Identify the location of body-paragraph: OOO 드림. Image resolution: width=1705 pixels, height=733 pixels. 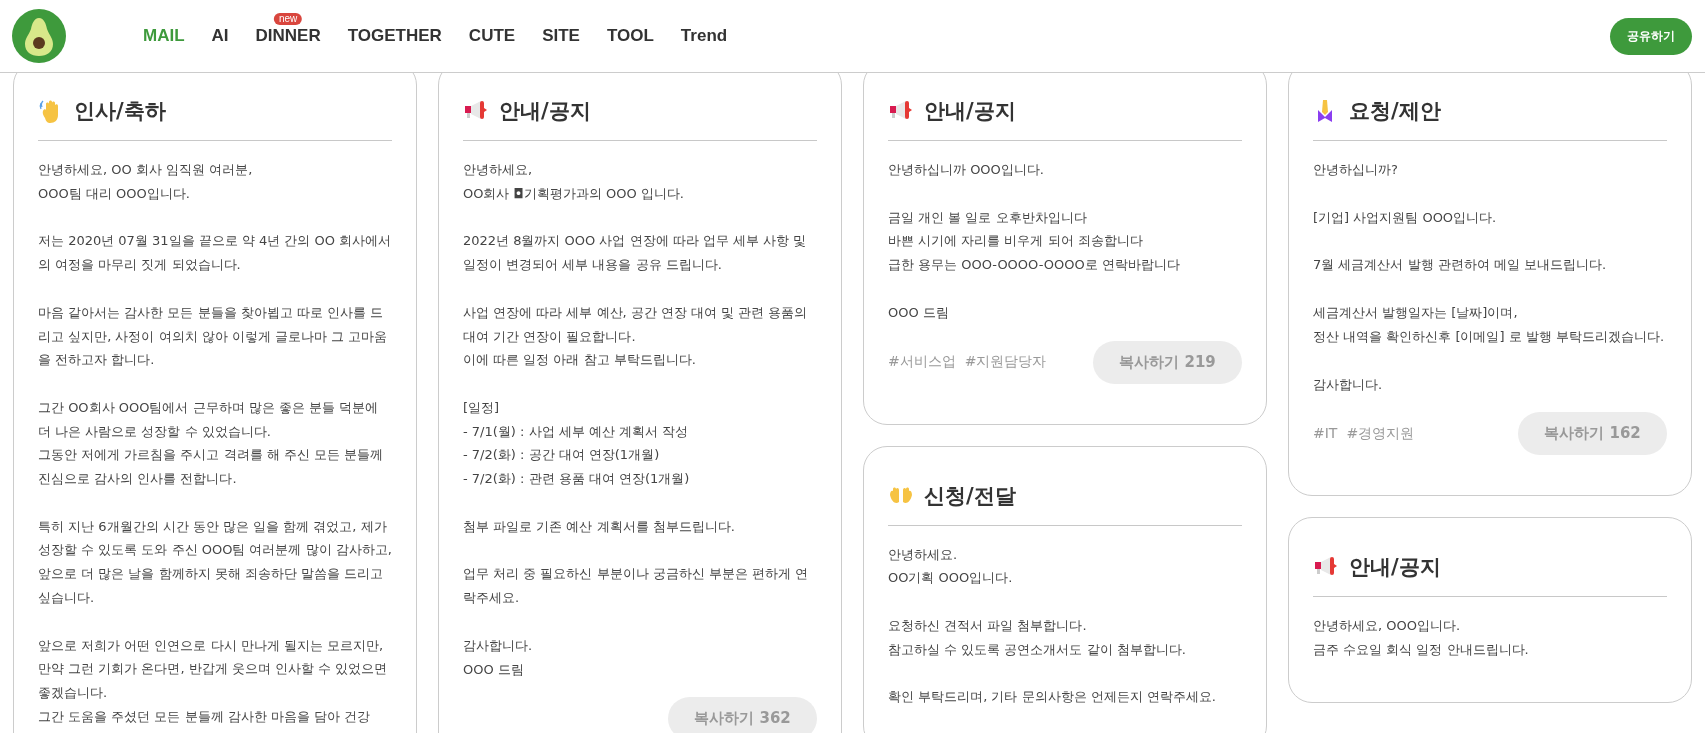
(919, 312).